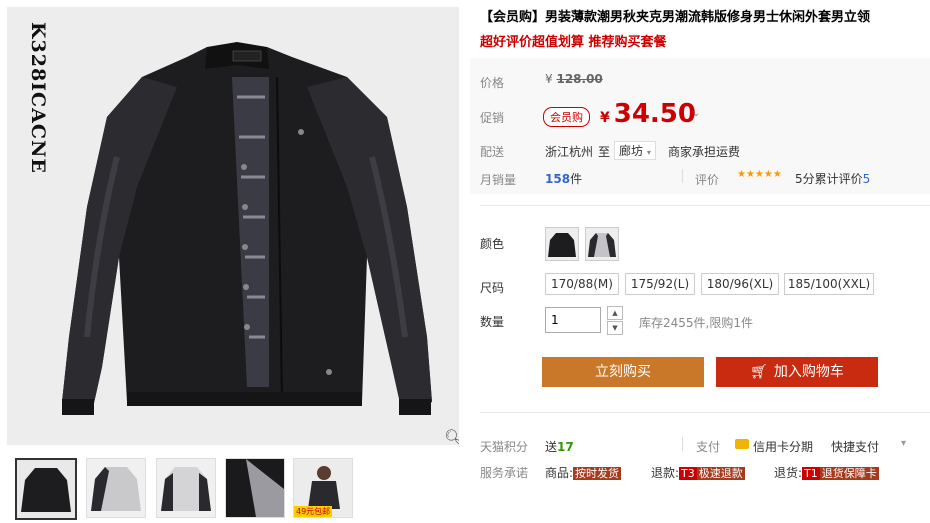 The image size is (930, 523). What do you see at coordinates (682, 444) in the screenshot?
I see `points-divider` at bounding box center [682, 444].